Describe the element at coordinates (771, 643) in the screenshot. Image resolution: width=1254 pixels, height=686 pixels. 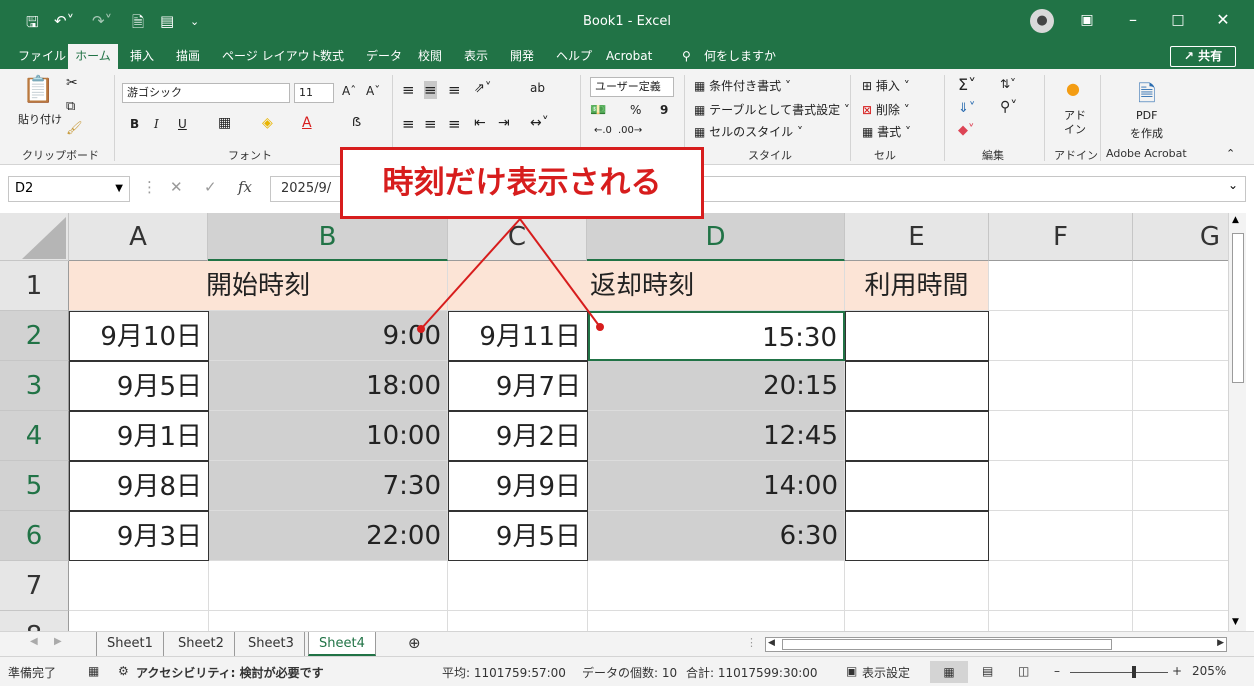
I see `scroll-left-icon: ◀` at that location.